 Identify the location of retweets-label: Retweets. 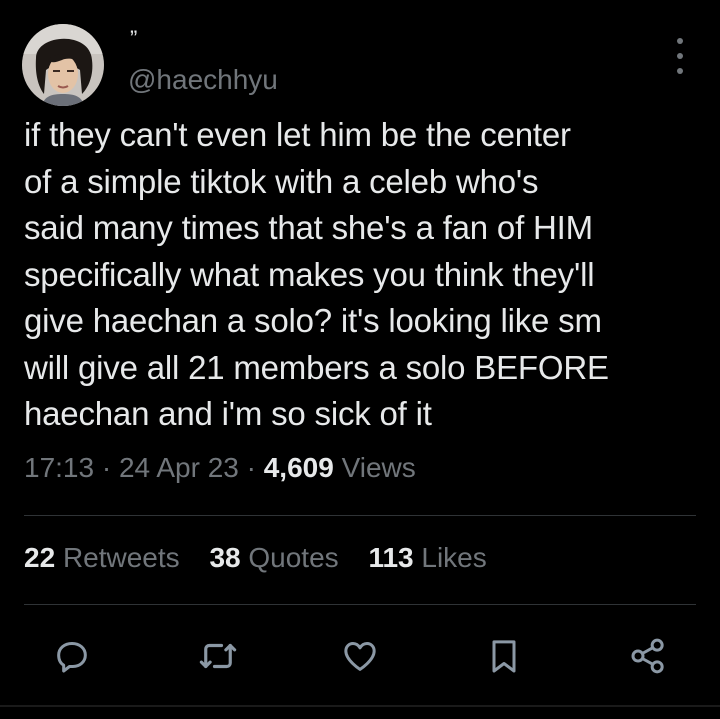
(121, 557).